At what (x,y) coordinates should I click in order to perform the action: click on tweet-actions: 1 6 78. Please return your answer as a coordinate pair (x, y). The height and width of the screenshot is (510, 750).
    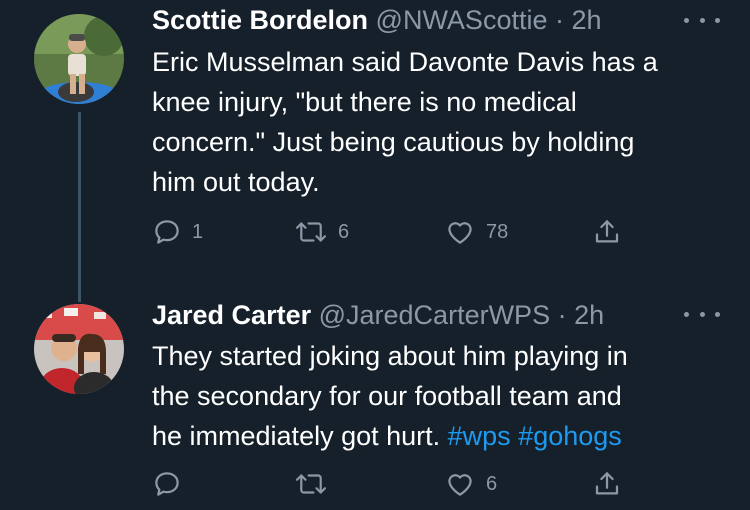
    Looking at the image, I should click on (392, 232).